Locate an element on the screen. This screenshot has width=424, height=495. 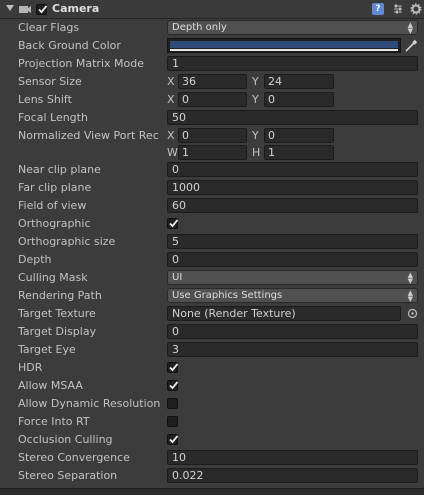
near-clip-input: 0 is located at coordinates (292, 169).